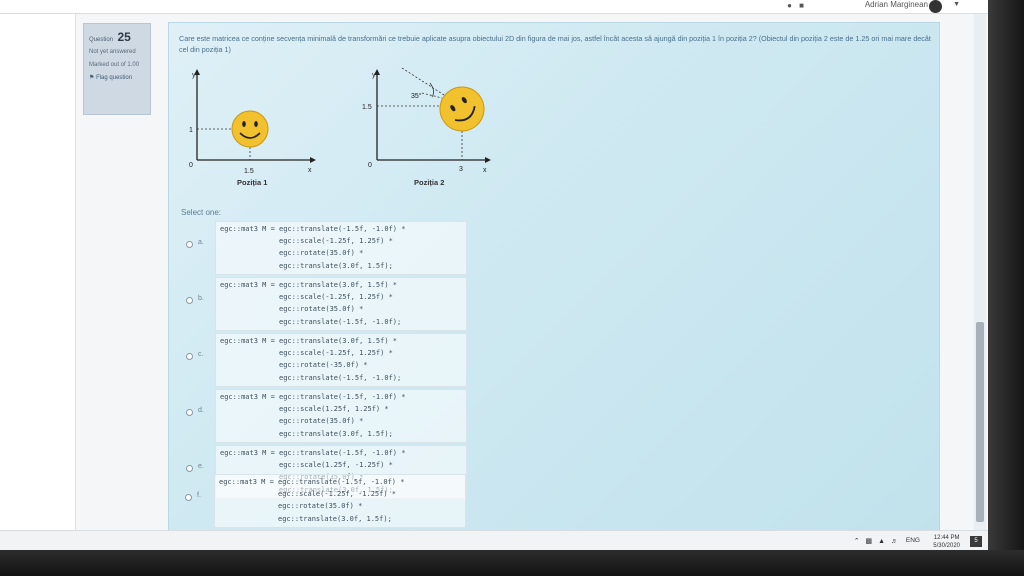 The height and width of the screenshot is (576, 1024). What do you see at coordinates (201, 410) in the screenshot?
I see `option-label: d.` at bounding box center [201, 410].